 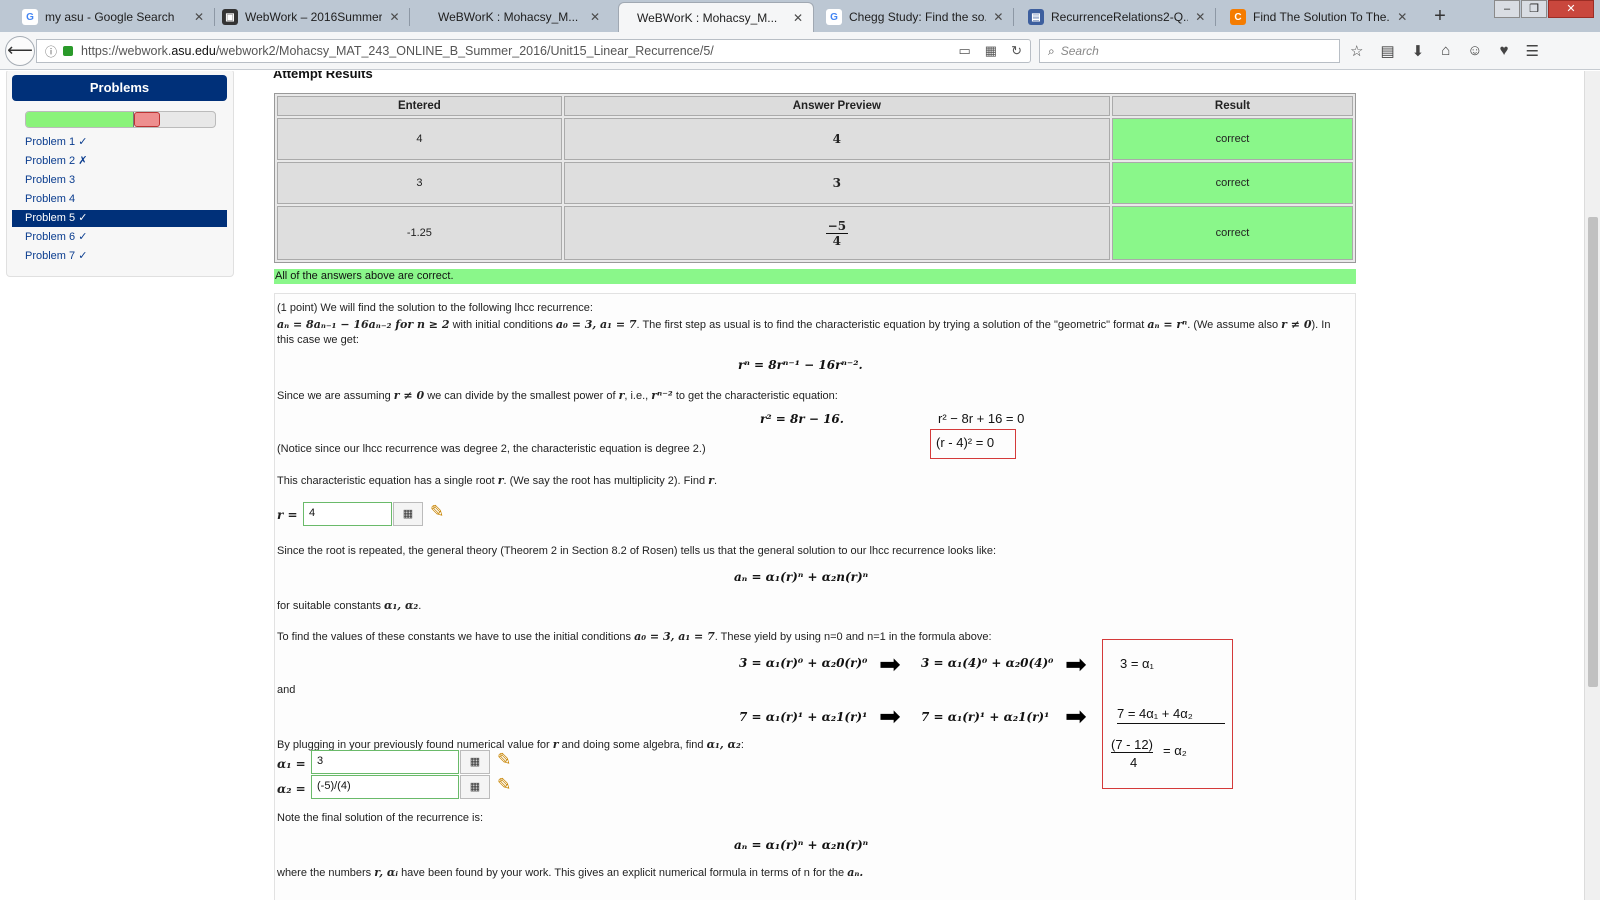 I want to click on tab-chegg-find-solution: C Find The Solution To The... ✕, so click(x=1319, y=17).